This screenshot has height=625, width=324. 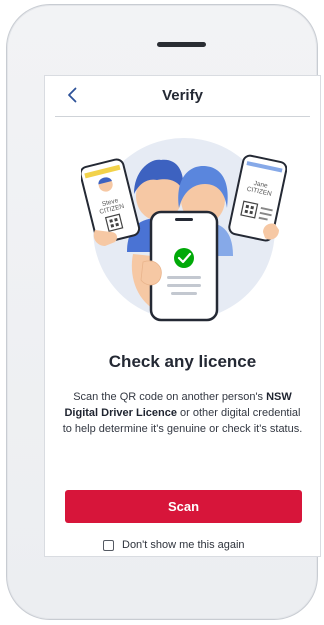 What do you see at coordinates (183, 545) in the screenshot?
I see `dont-show-again-label: Don't show me this again` at bounding box center [183, 545].